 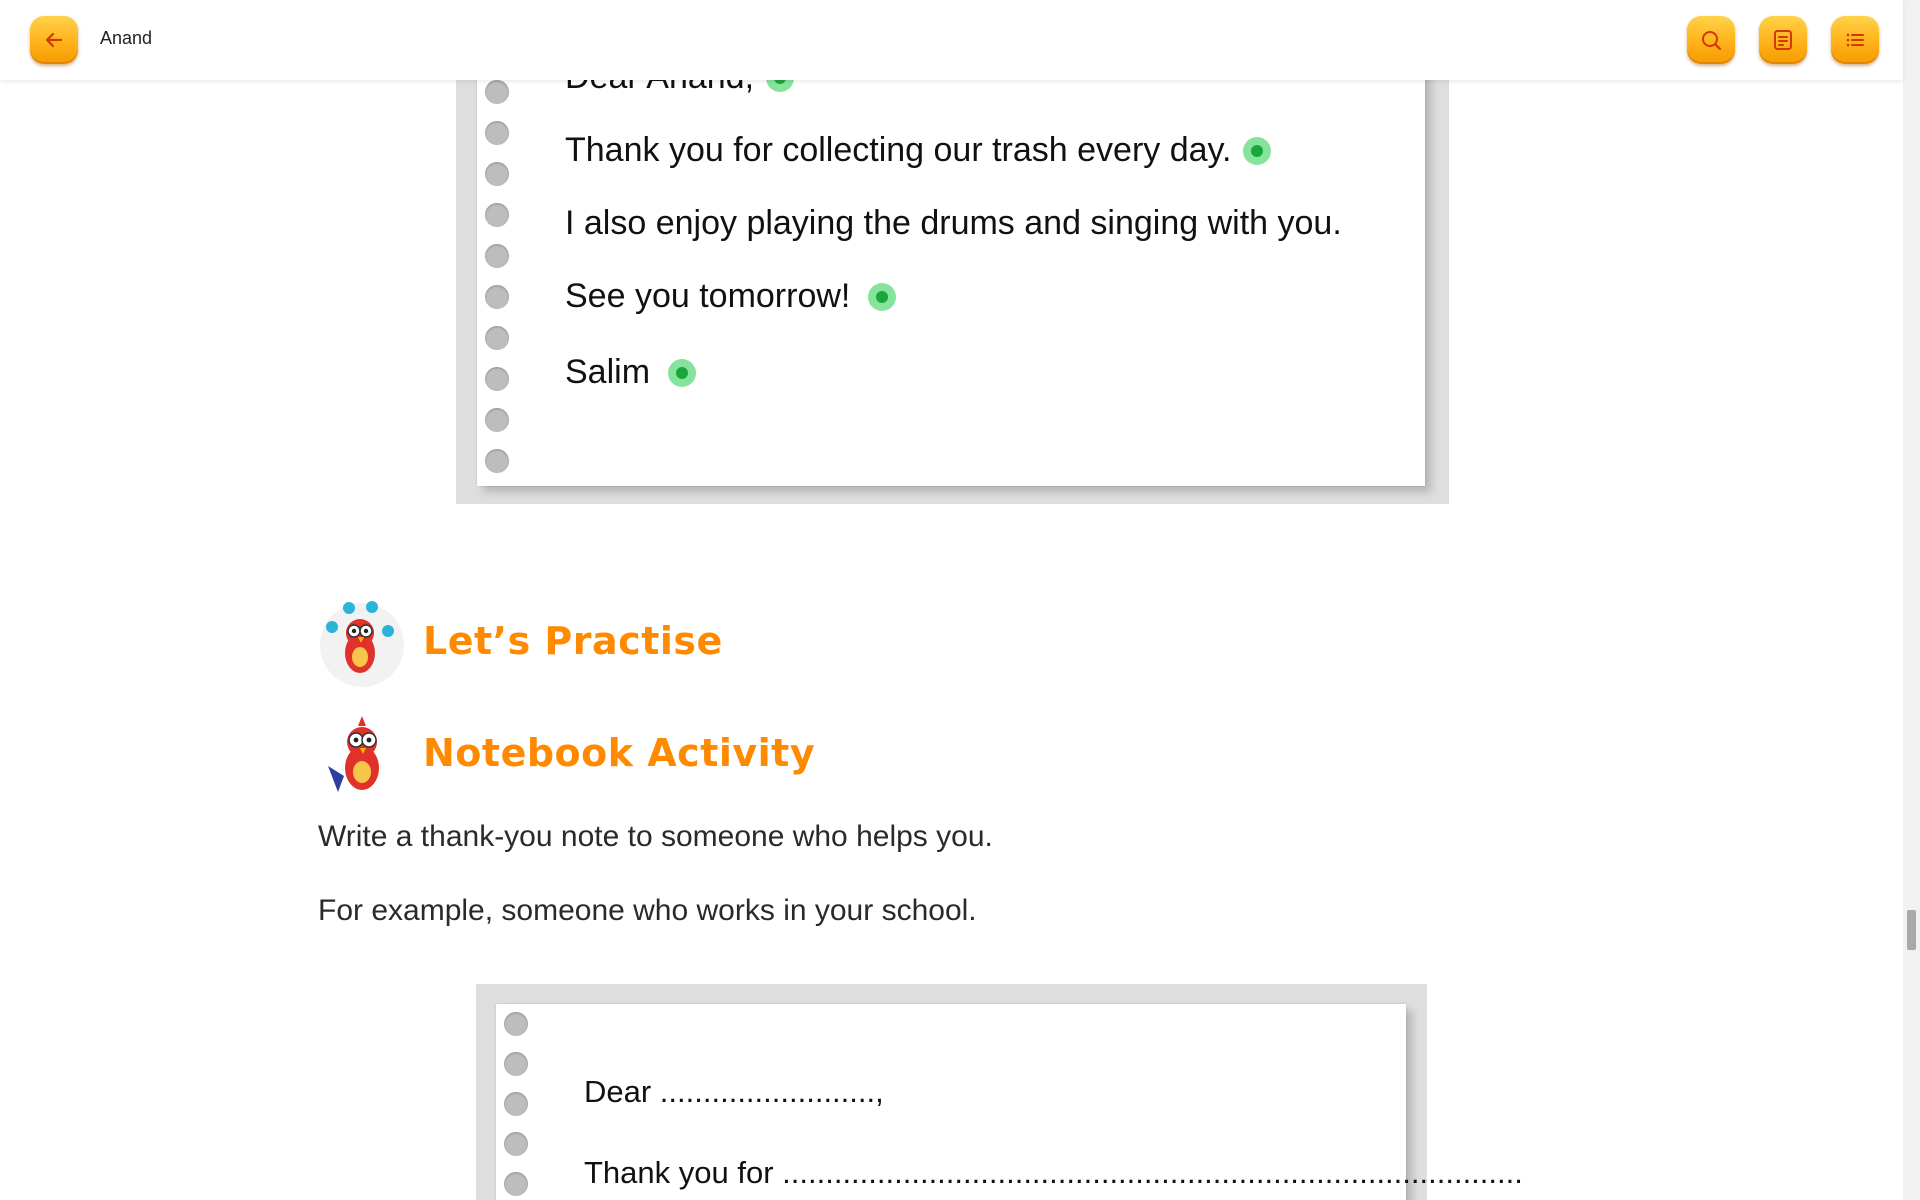 I want to click on top-bar: Anand, so click(x=951, y=40).